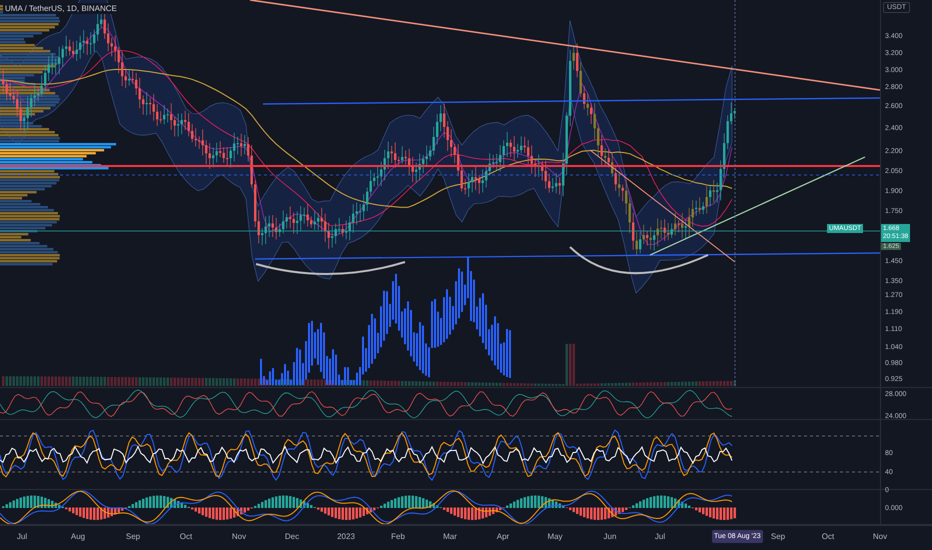 The image size is (932, 550). I want to click on time-tick-label: Dec, so click(292, 536).